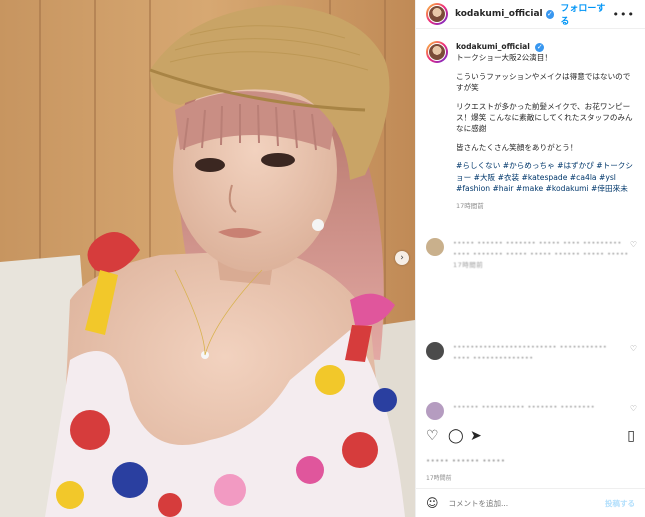  What do you see at coordinates (402, 258) in the screenshot?
I see `next-image-button: ›` at bounding box center [402, 258].